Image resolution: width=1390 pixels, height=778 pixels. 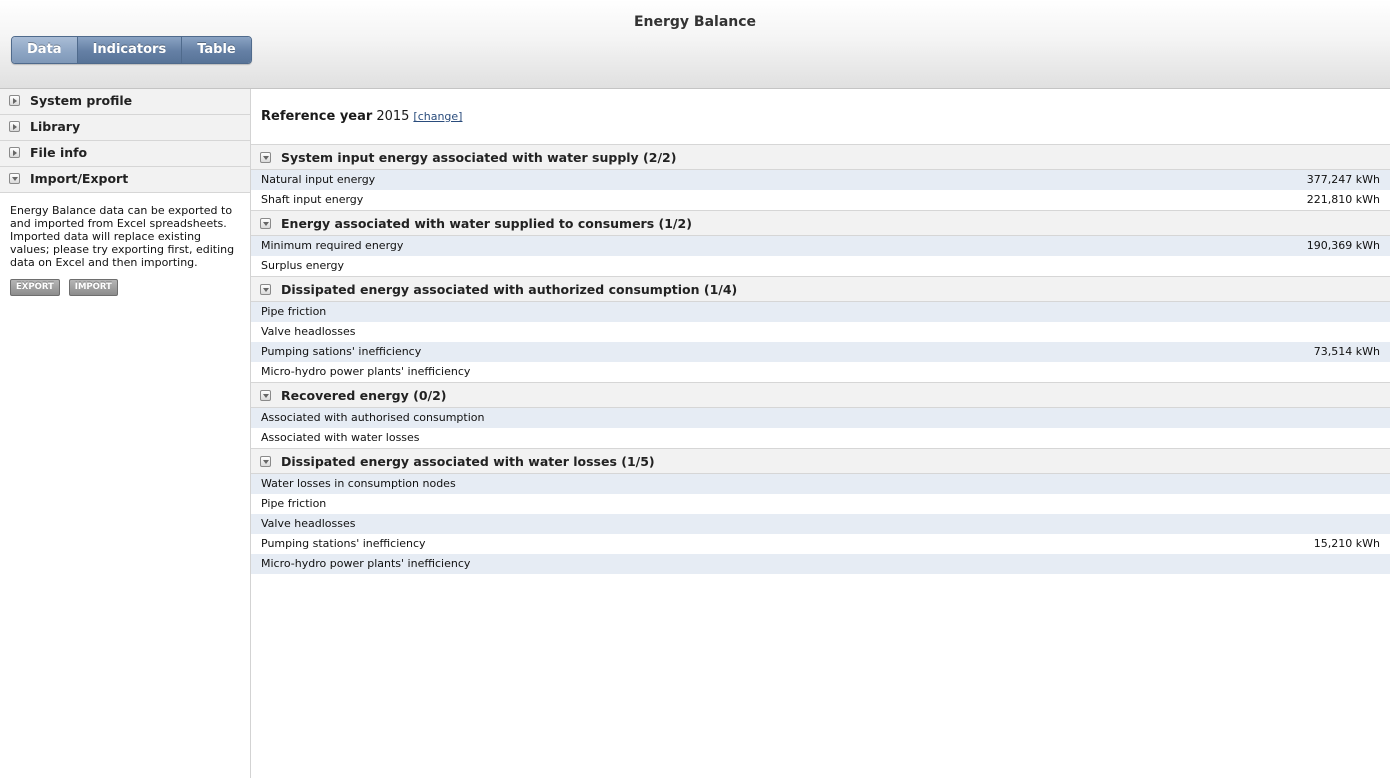 I want to click on row-value: 73,514 kWh, so click(x=1346, y=351).